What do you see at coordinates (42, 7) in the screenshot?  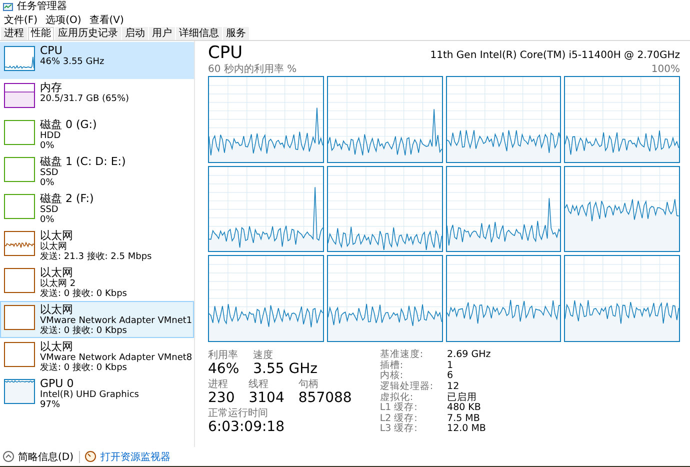 I see `window-title: 任务管理器` at bounding box center [42, 7].